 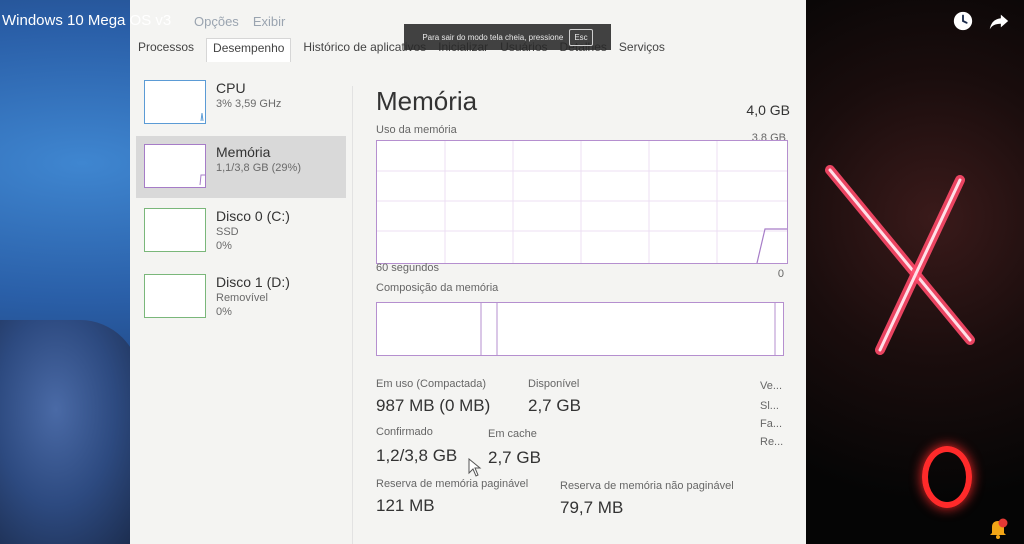 What do you see at coordinates (998, 528) in the screenshot?
I see `notification-bell-icon` at bounding box center [998, 528].